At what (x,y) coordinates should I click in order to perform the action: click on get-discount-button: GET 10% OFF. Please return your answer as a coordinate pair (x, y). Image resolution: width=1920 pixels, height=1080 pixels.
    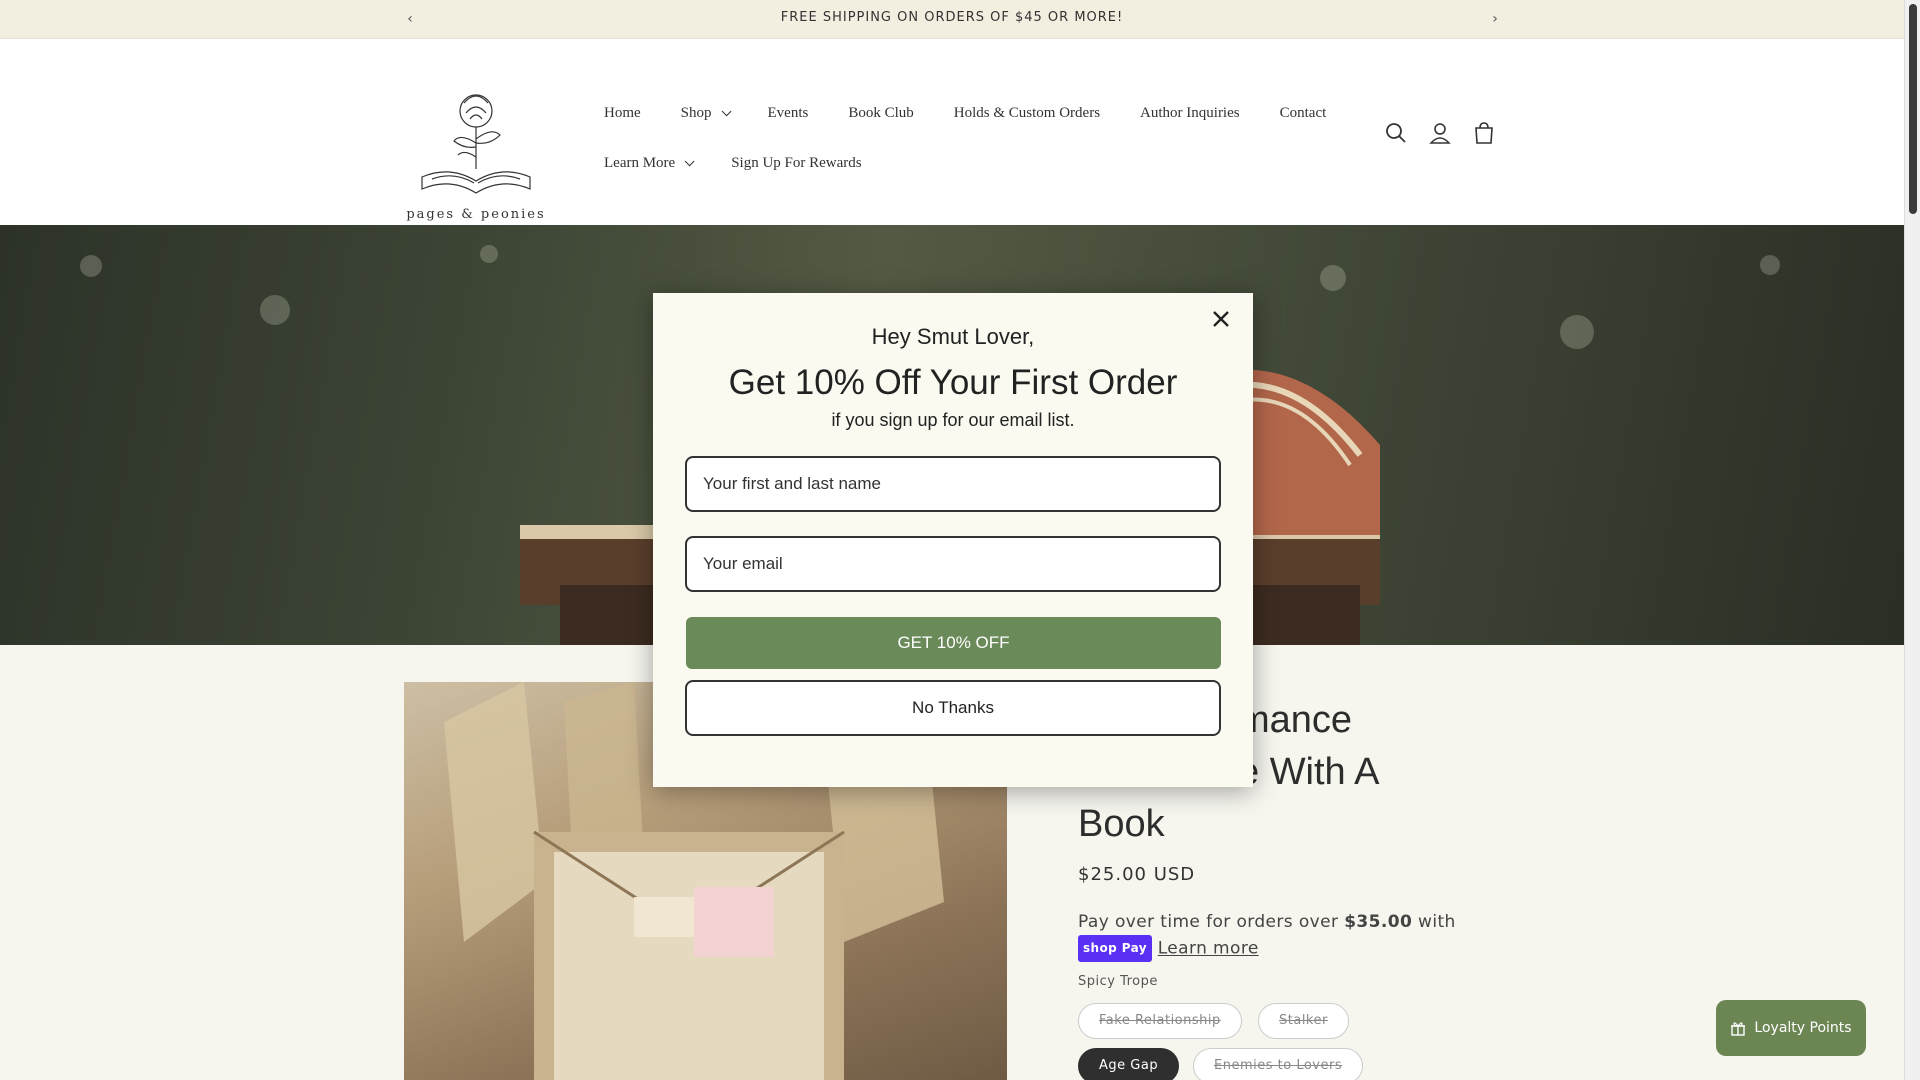
    Looking at the image, I should click on (953, 643).